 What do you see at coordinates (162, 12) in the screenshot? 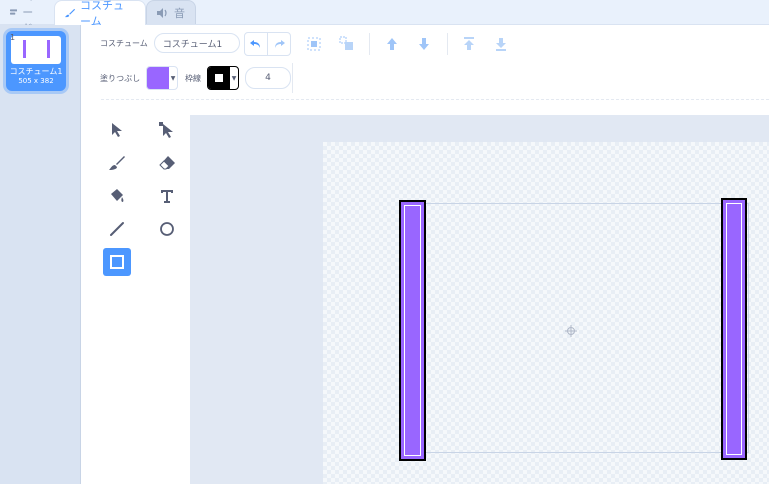
I see `speaker-icon` at bounding box center [162, 12].